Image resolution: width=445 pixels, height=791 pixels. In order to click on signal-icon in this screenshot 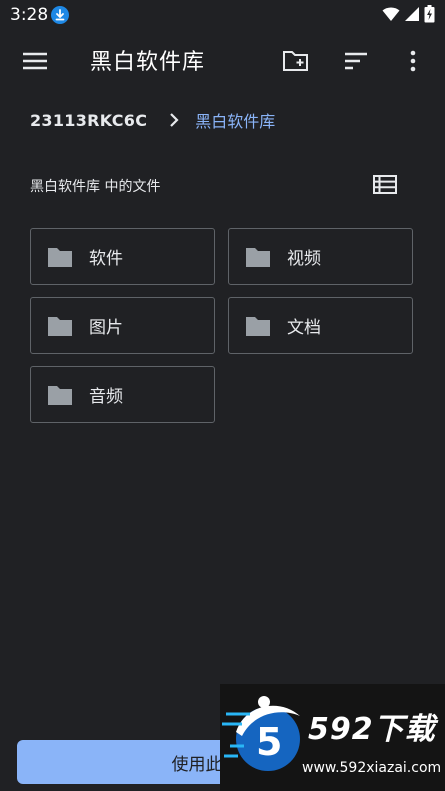, I will do `click(412, 16)`.